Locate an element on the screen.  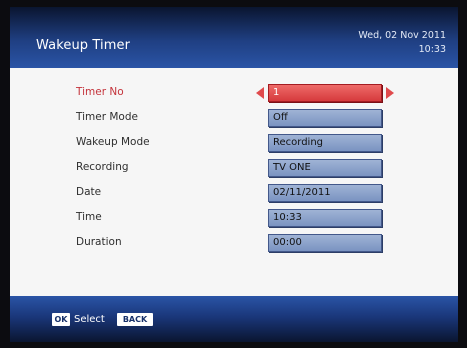
timer-mode-label: Timer Mode is located at coordinates (107, 117).